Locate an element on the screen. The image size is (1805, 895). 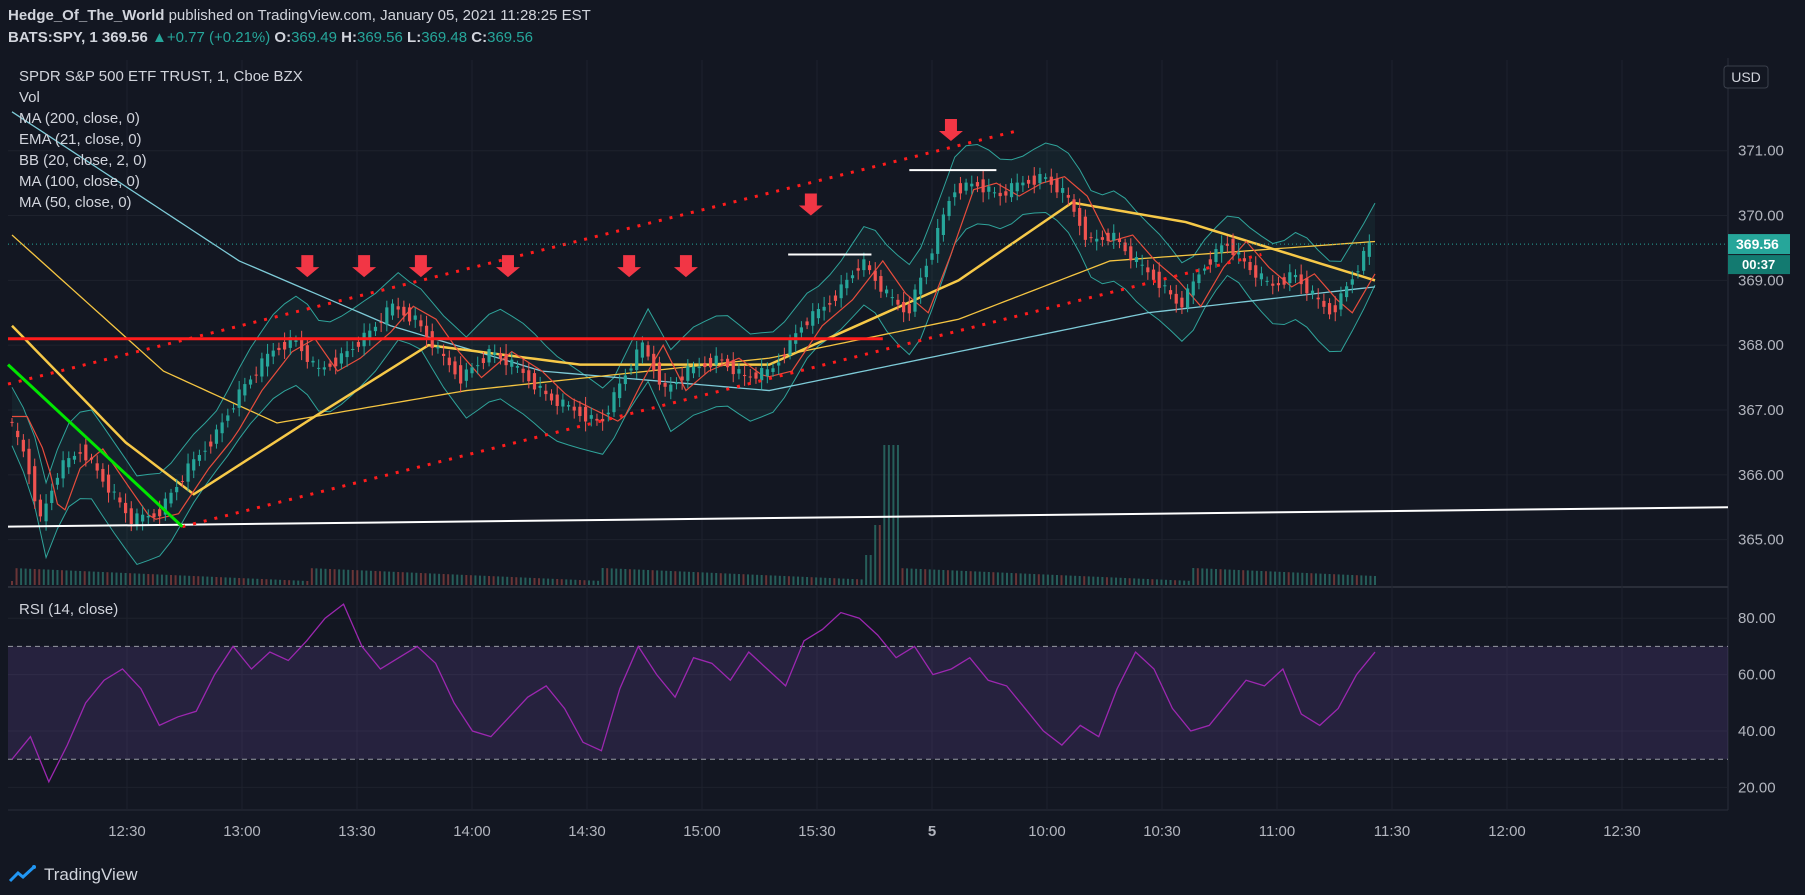
legend-item: BB (20, close, 2, 0) is located at coordinates (83, 160).